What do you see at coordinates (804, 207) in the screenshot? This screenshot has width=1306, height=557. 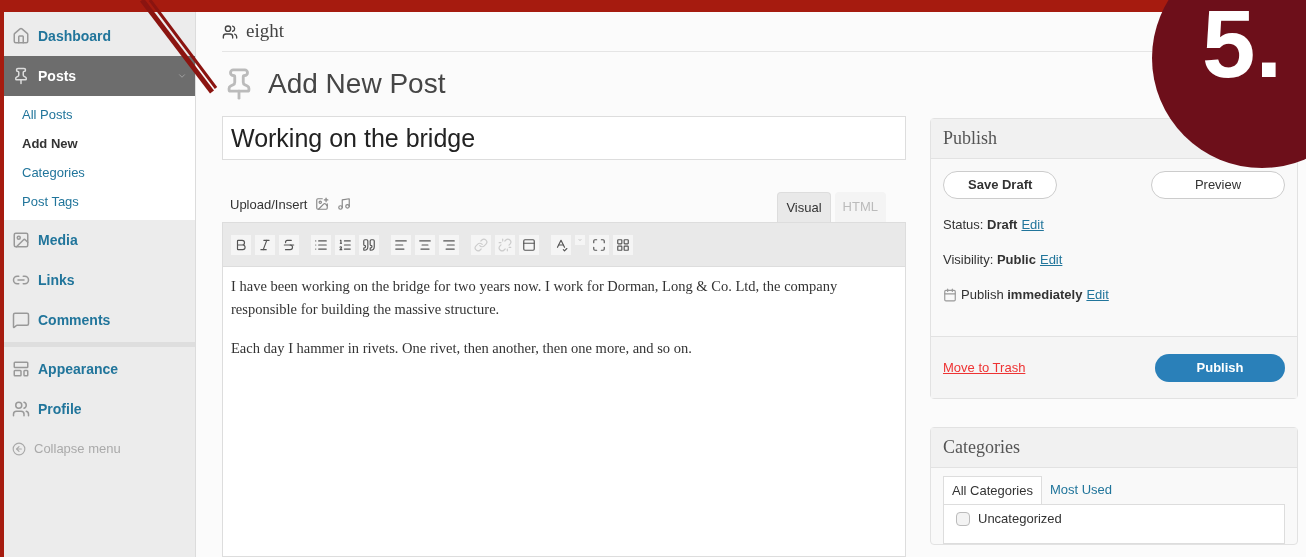 I see `editor-tab: Visual` at bounding box center [804, 207].